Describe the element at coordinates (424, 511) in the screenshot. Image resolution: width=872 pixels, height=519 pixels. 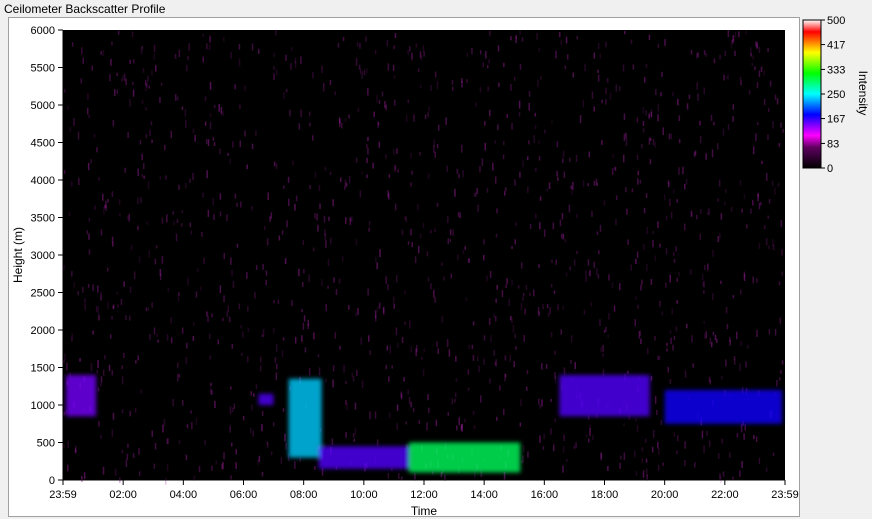
I see `x-axis-title: Time` at that location.